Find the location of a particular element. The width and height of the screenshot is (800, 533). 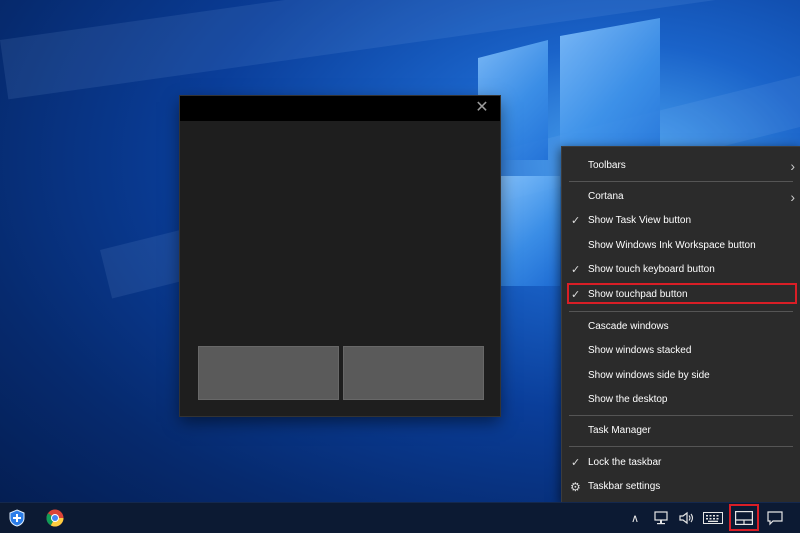

menu-item-toolbars: Toolbars › is located at coordinates (681, 166).